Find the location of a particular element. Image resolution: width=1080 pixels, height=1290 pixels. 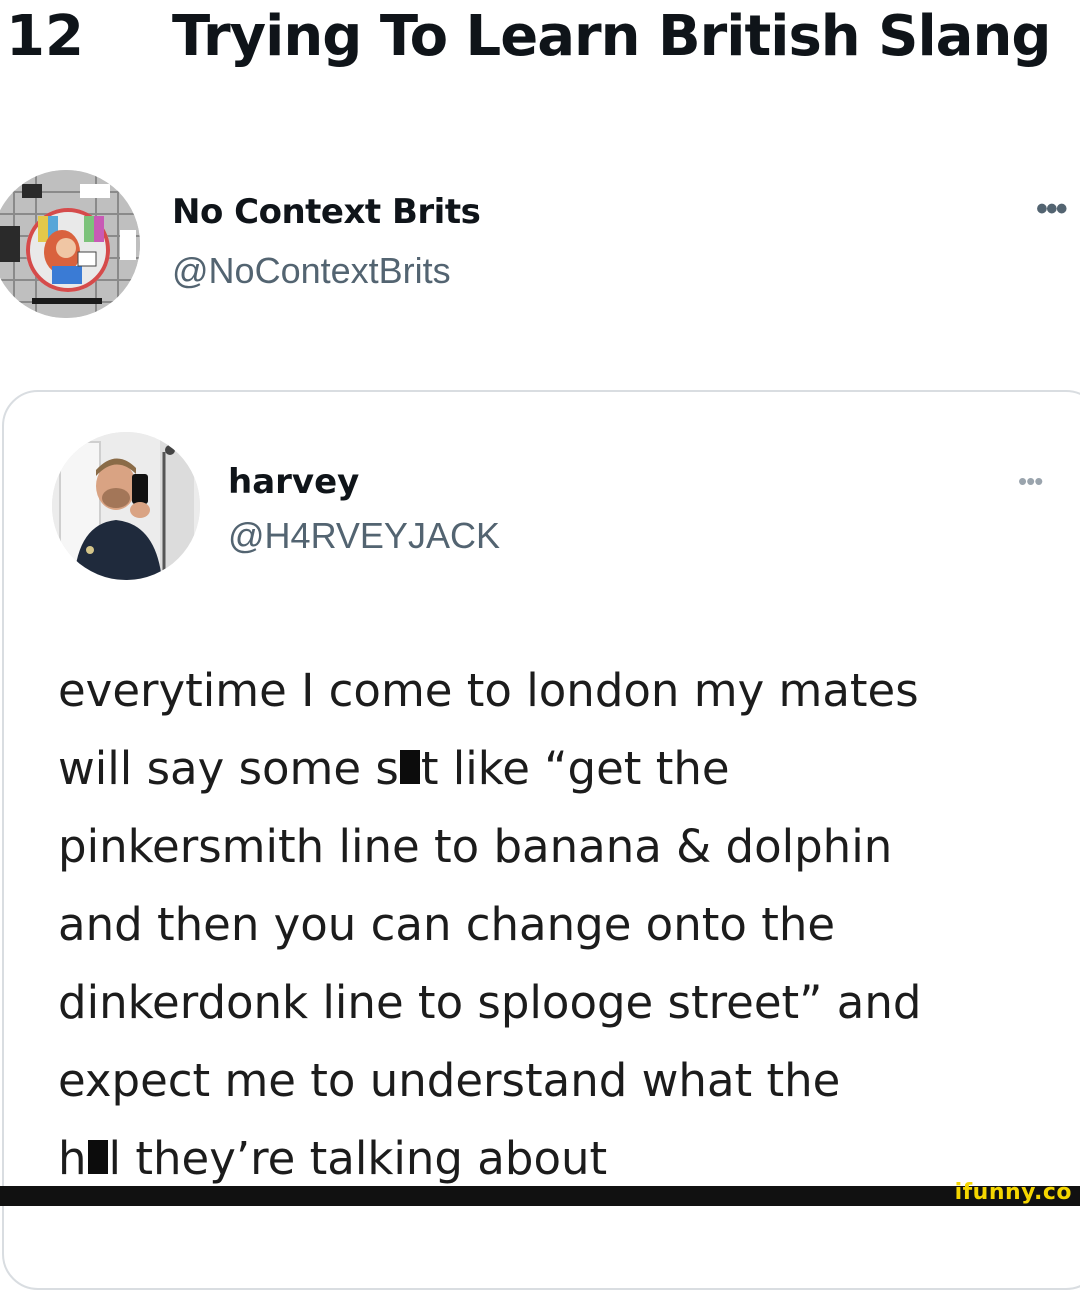

quoted-avatar is located at coordinates (126, 506).